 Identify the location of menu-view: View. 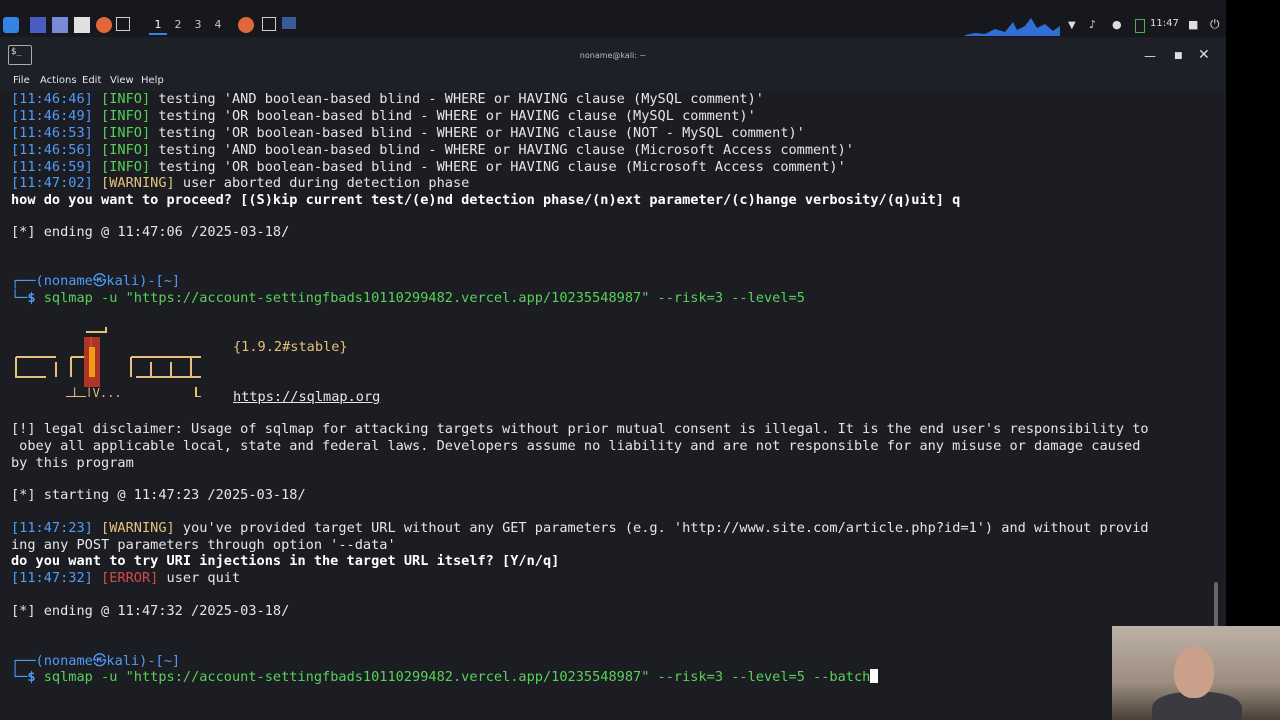
(122, 80).